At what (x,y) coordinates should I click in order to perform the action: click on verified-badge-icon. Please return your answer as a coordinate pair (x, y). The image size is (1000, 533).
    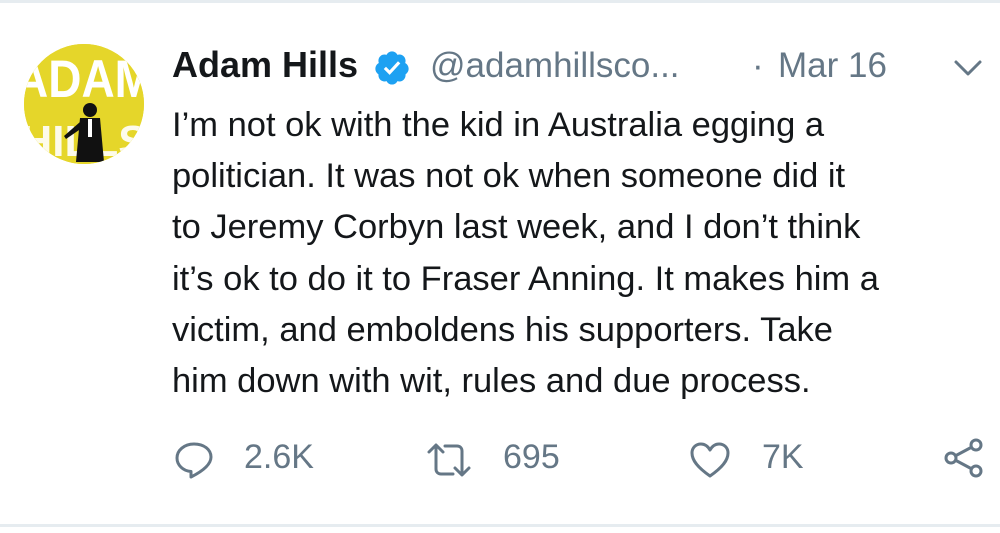
    Looking at the image, I should click on (392, 68).